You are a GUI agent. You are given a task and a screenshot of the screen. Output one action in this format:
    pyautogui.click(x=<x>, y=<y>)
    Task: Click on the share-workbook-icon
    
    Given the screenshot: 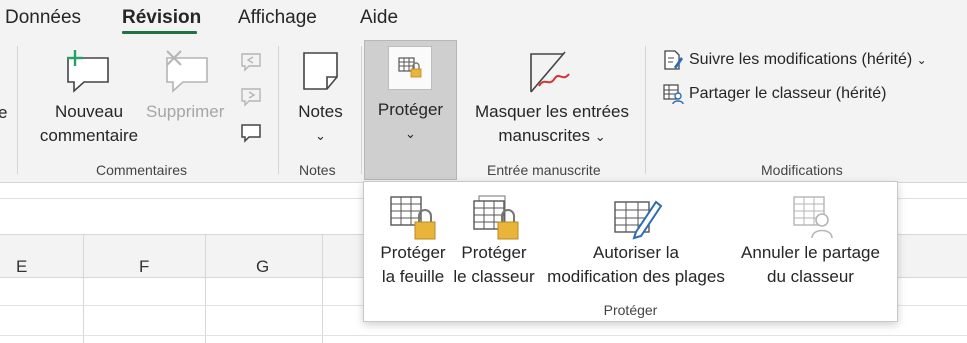 What is the action you would take?
    pyautogui.click(x=673, y=94)
    